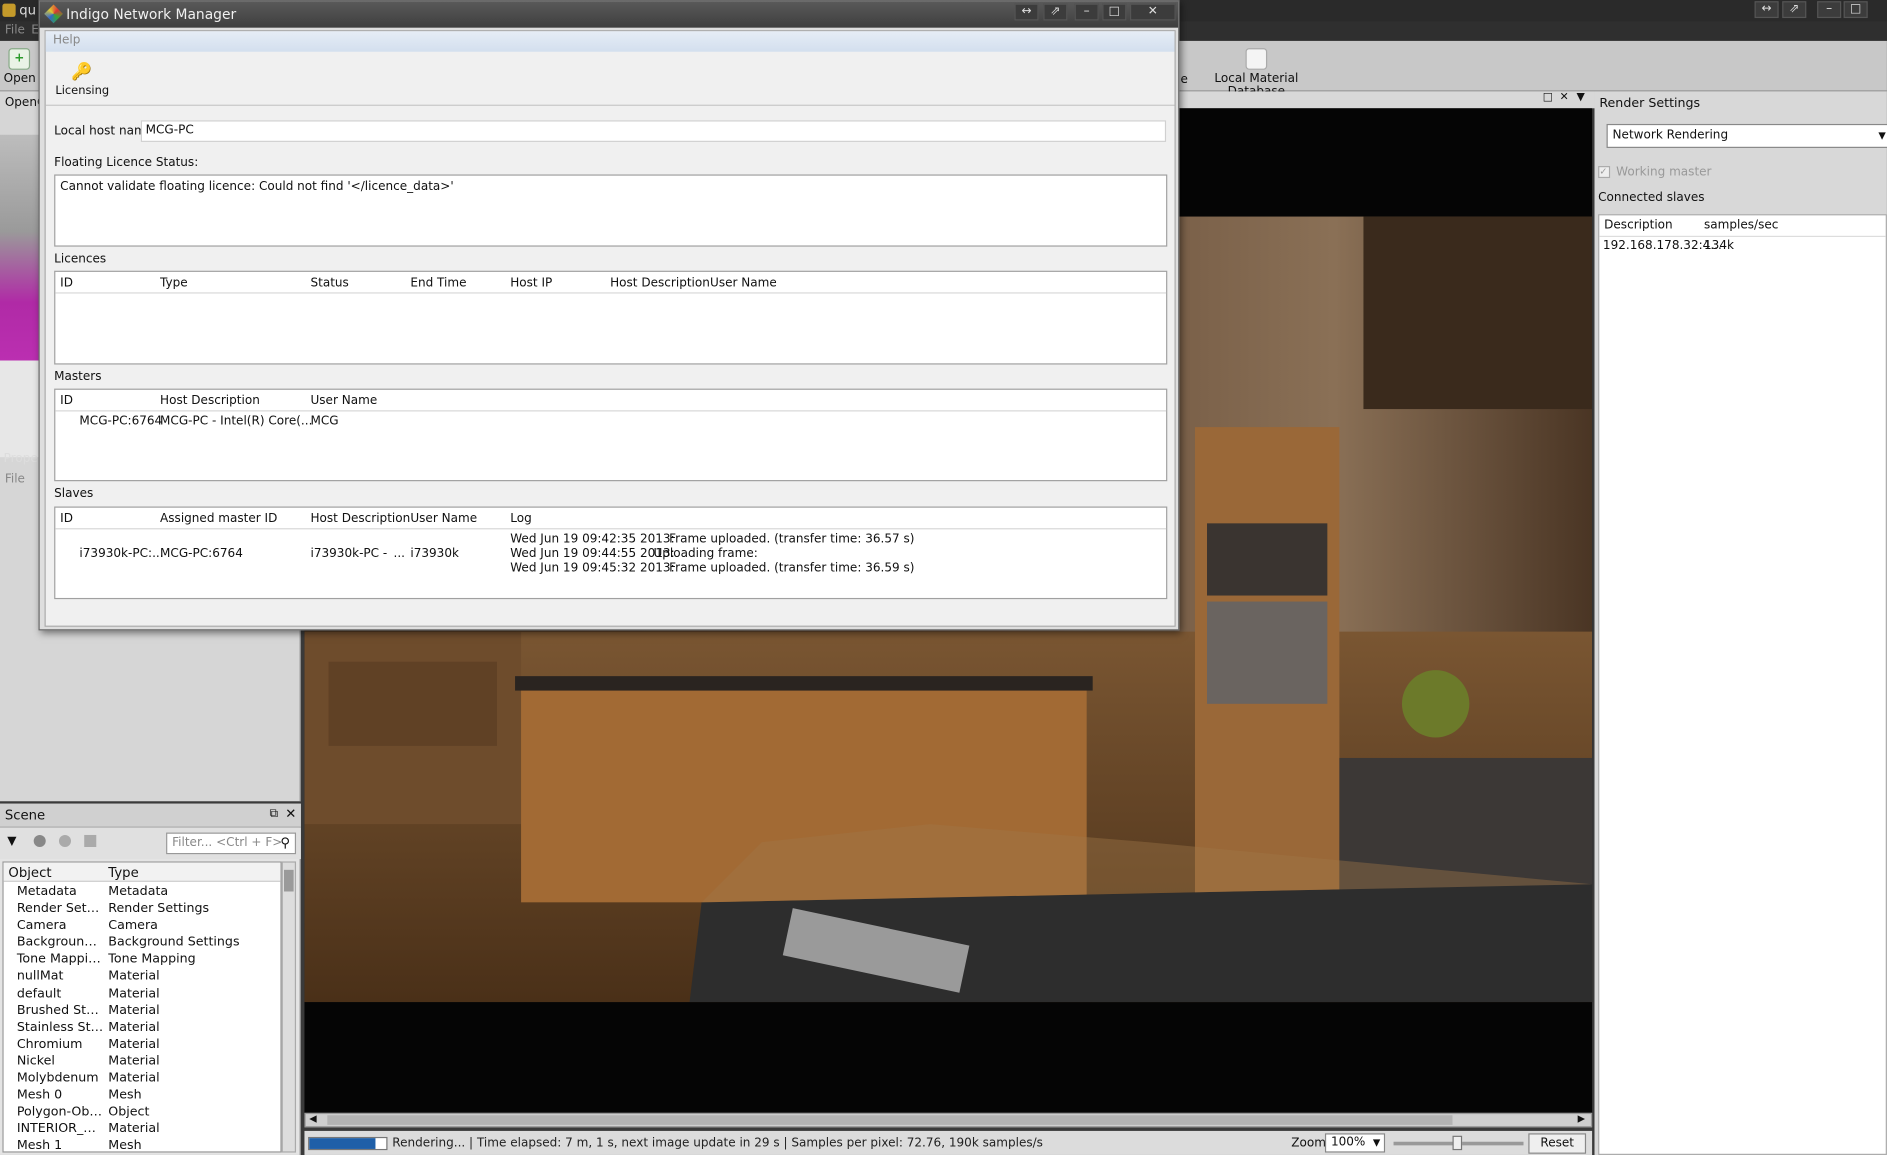  What do you see at coordinates (1376, 1142) in the screenshot?
I see `chevron-down-icon: ▼` at bounding box center [1376, 1142].